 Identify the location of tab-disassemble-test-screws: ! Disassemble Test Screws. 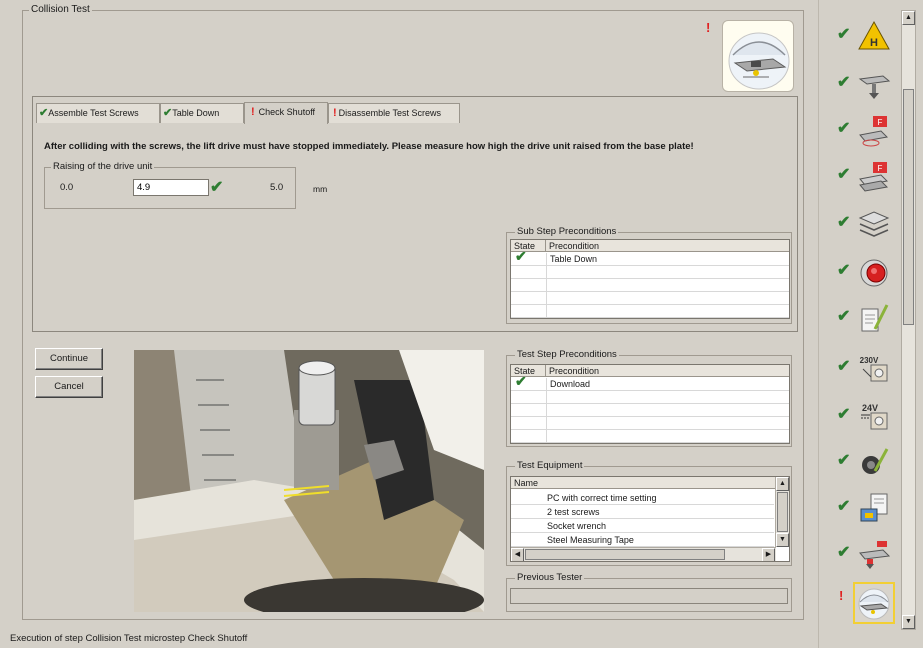
(394, 113).